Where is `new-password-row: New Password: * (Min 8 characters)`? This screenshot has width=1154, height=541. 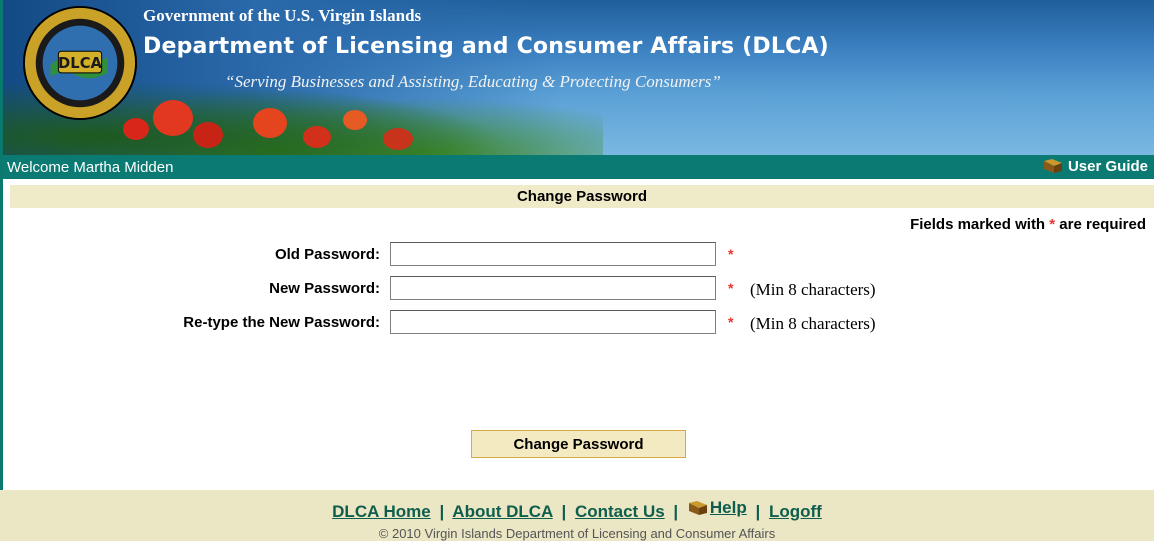 new-password-row: New Password: * (Min 8 characters) is located at coordinates (577, 290).